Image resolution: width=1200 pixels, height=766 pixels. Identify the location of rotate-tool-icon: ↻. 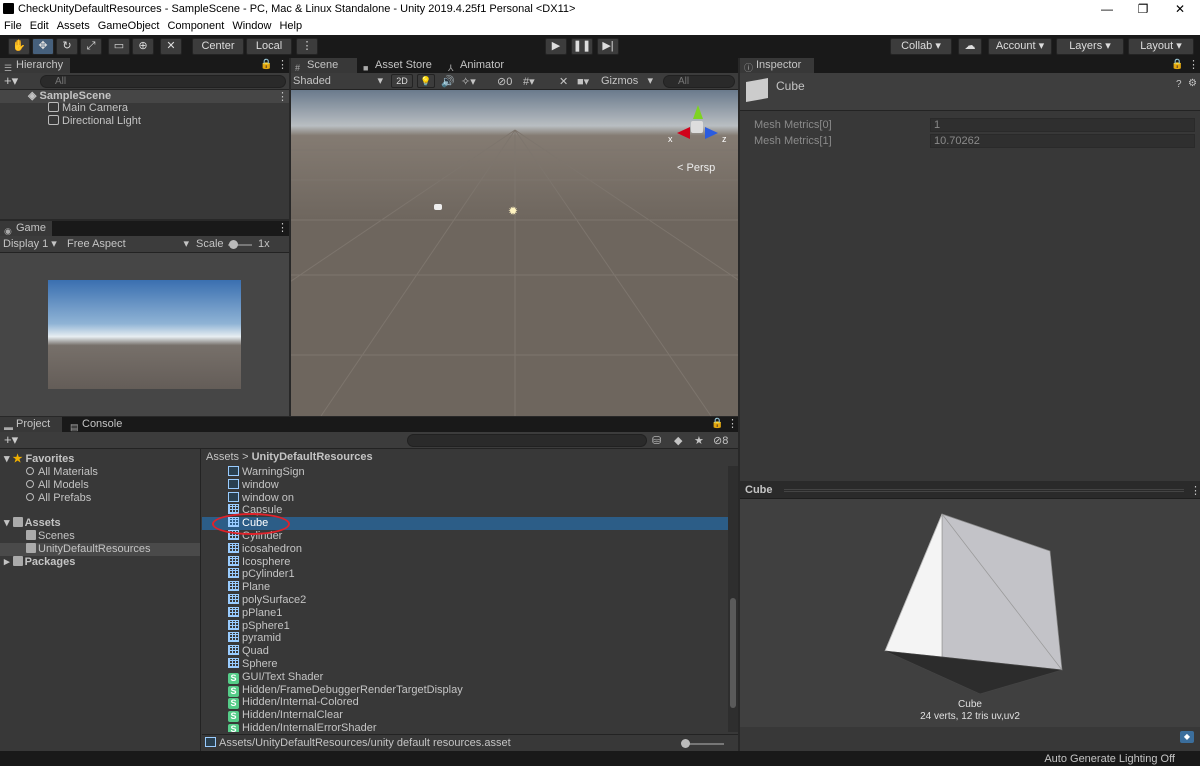
(67, 46).